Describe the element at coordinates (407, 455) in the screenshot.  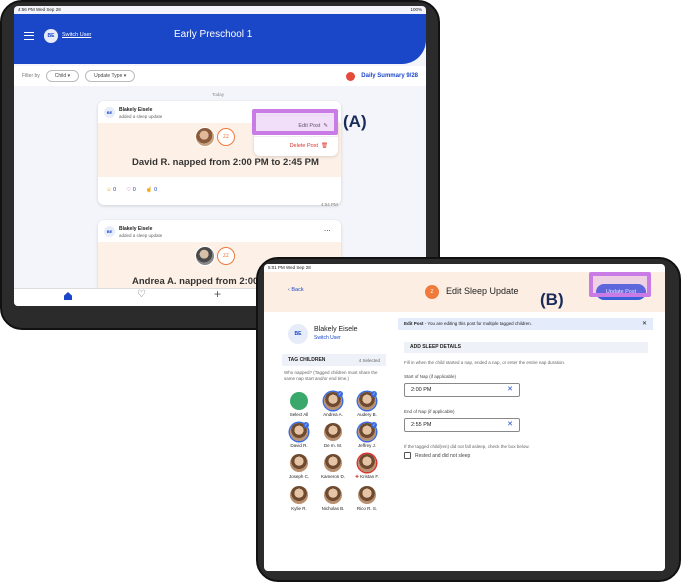
I see `rested-checkbox` at that location.